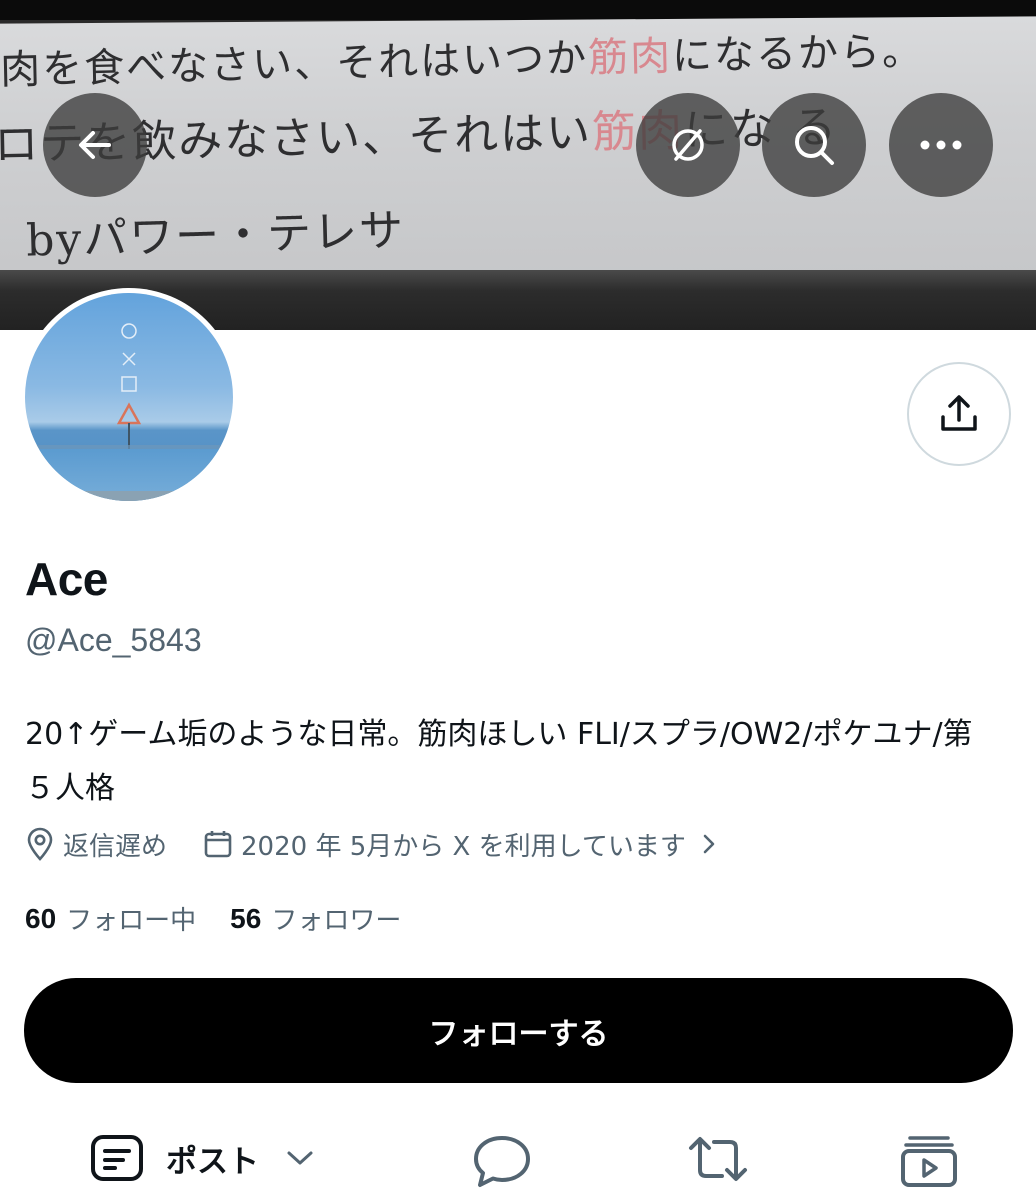 The width and height of the screenshot is (1036, 1199). I want to click on location: 返信遅め, so click(96, 844).